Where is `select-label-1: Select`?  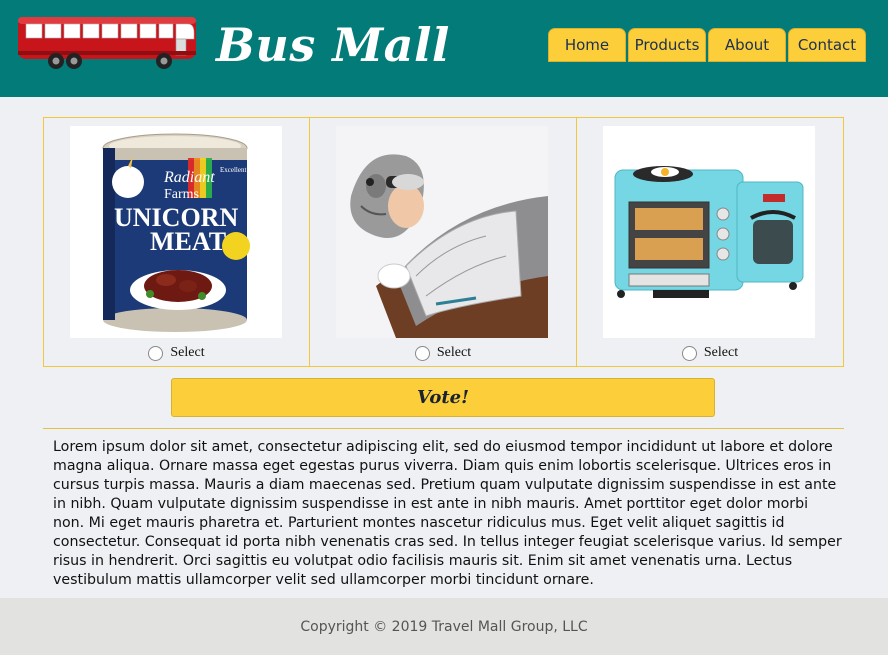
select-label-1: Select is located at coordinates (187, 352).